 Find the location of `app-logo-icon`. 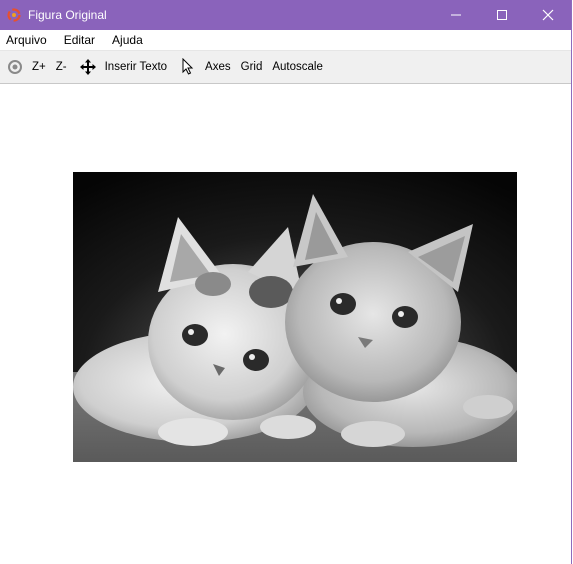

app-logo-icon is located at coordinates (14, 15).